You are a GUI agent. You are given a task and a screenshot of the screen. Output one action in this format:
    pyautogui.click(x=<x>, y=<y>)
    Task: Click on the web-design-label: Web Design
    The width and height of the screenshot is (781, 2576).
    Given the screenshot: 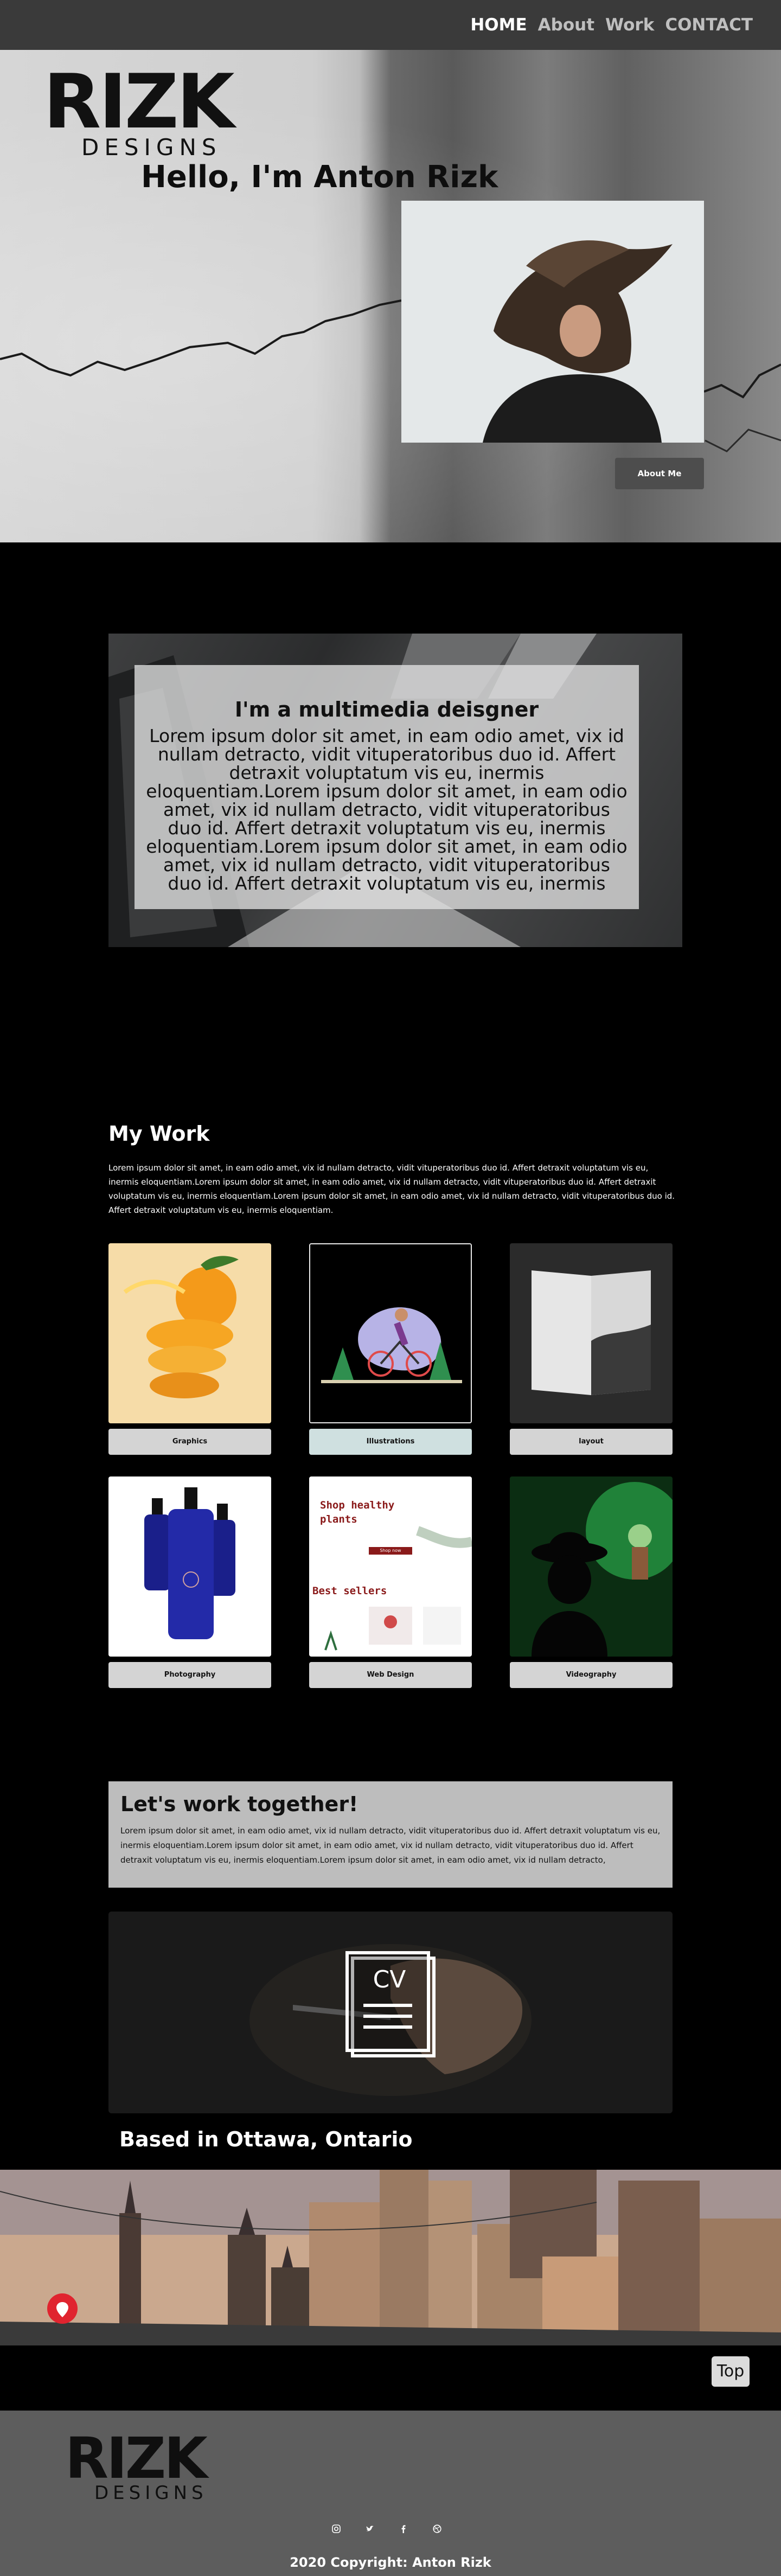 What is the action you would take?
    pyautogui.click(x=390, y=1675)
    